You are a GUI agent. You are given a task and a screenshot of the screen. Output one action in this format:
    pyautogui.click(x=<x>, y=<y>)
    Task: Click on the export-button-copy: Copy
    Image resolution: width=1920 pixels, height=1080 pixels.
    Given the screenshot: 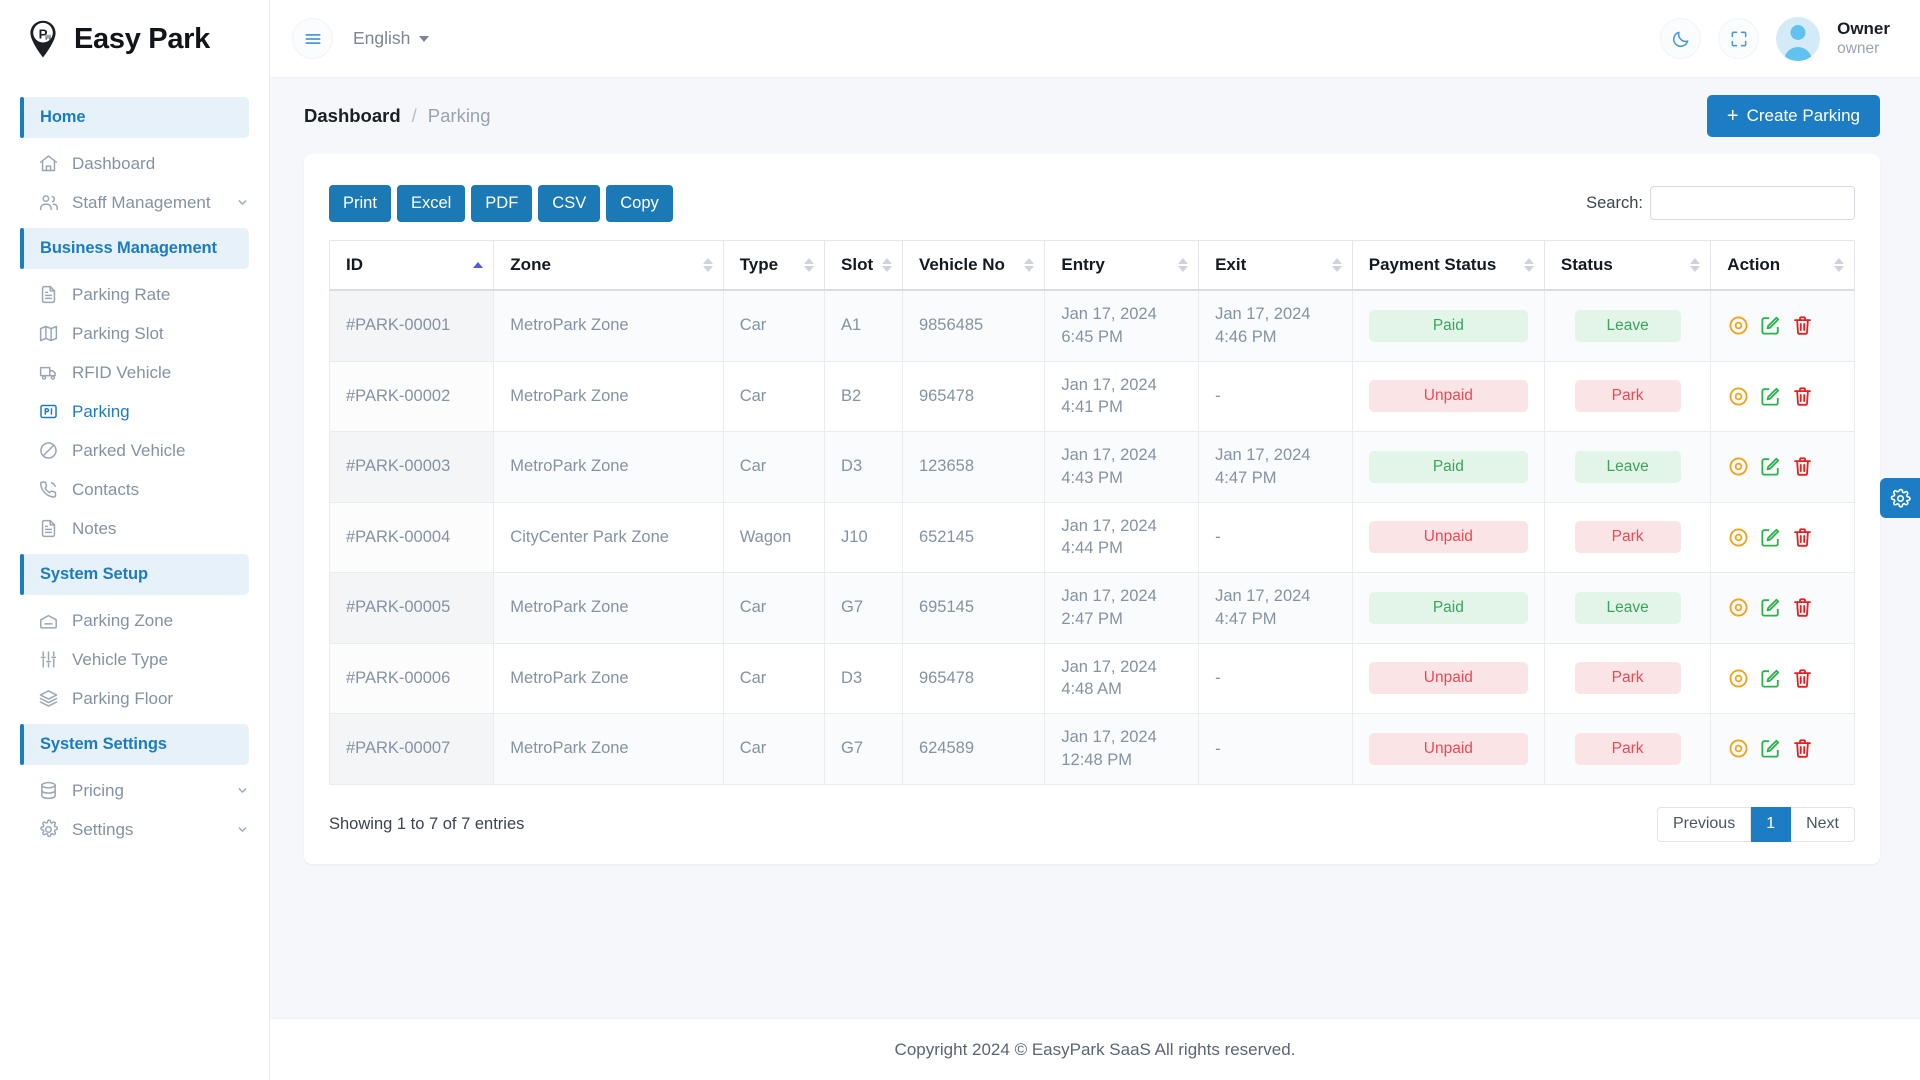 What is the action you would take?
    pyautogui.click(x=639, y=203)
    